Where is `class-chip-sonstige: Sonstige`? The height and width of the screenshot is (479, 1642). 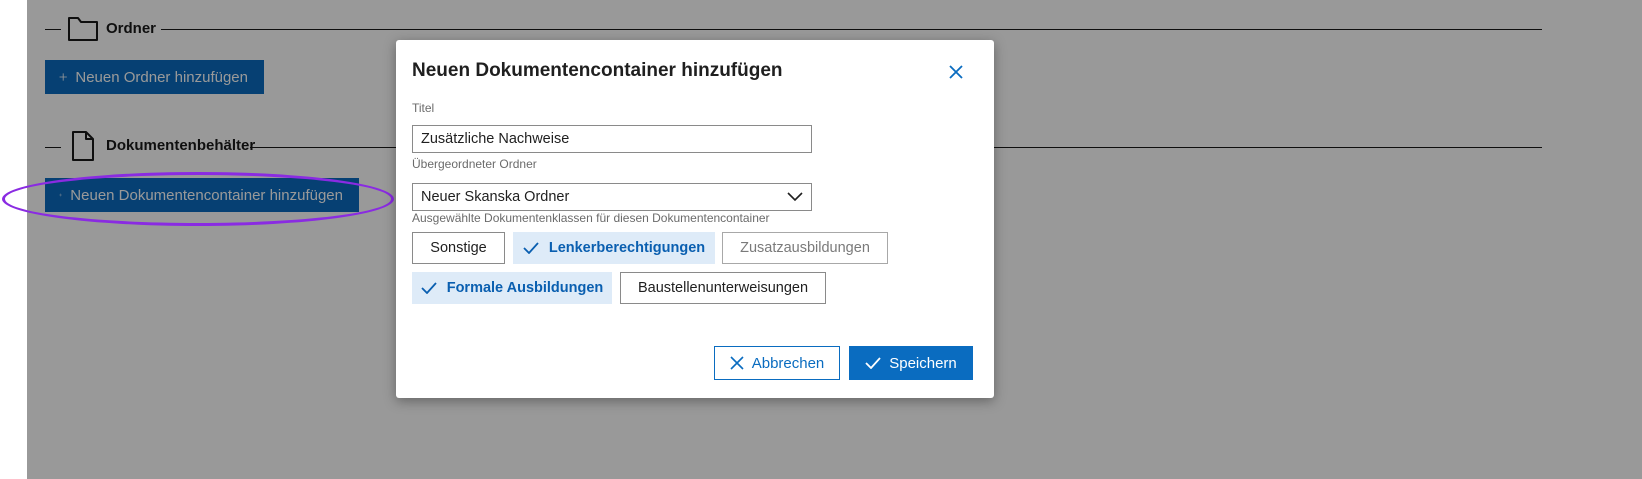 class-chip-sonstige: Sonstige is located at coordinates (458, 248).